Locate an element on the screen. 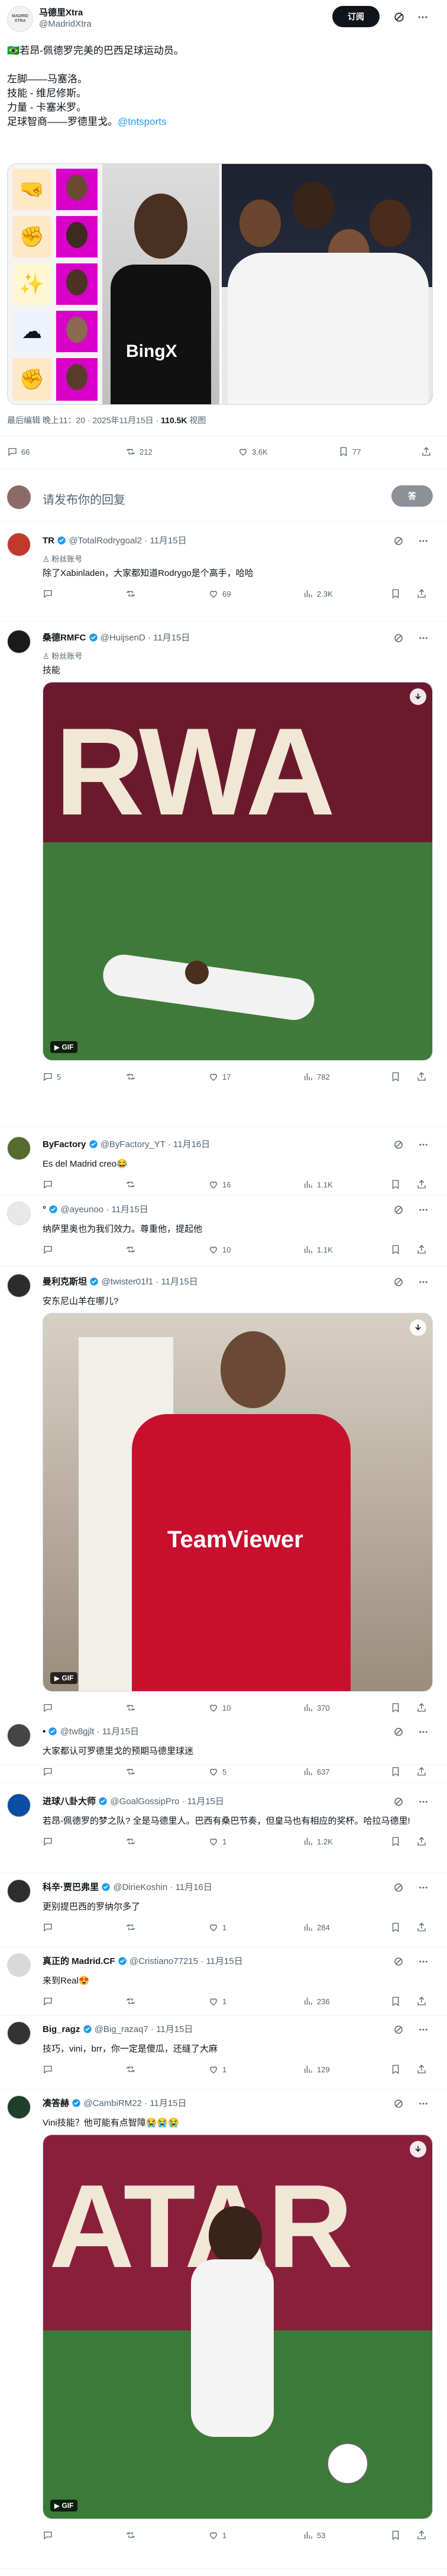 The width and height of the screenshot is (447, 2576). post-images: 🤜 ✊ ✨ ☁ ✊ BingX is located at coordinates (220, 284).